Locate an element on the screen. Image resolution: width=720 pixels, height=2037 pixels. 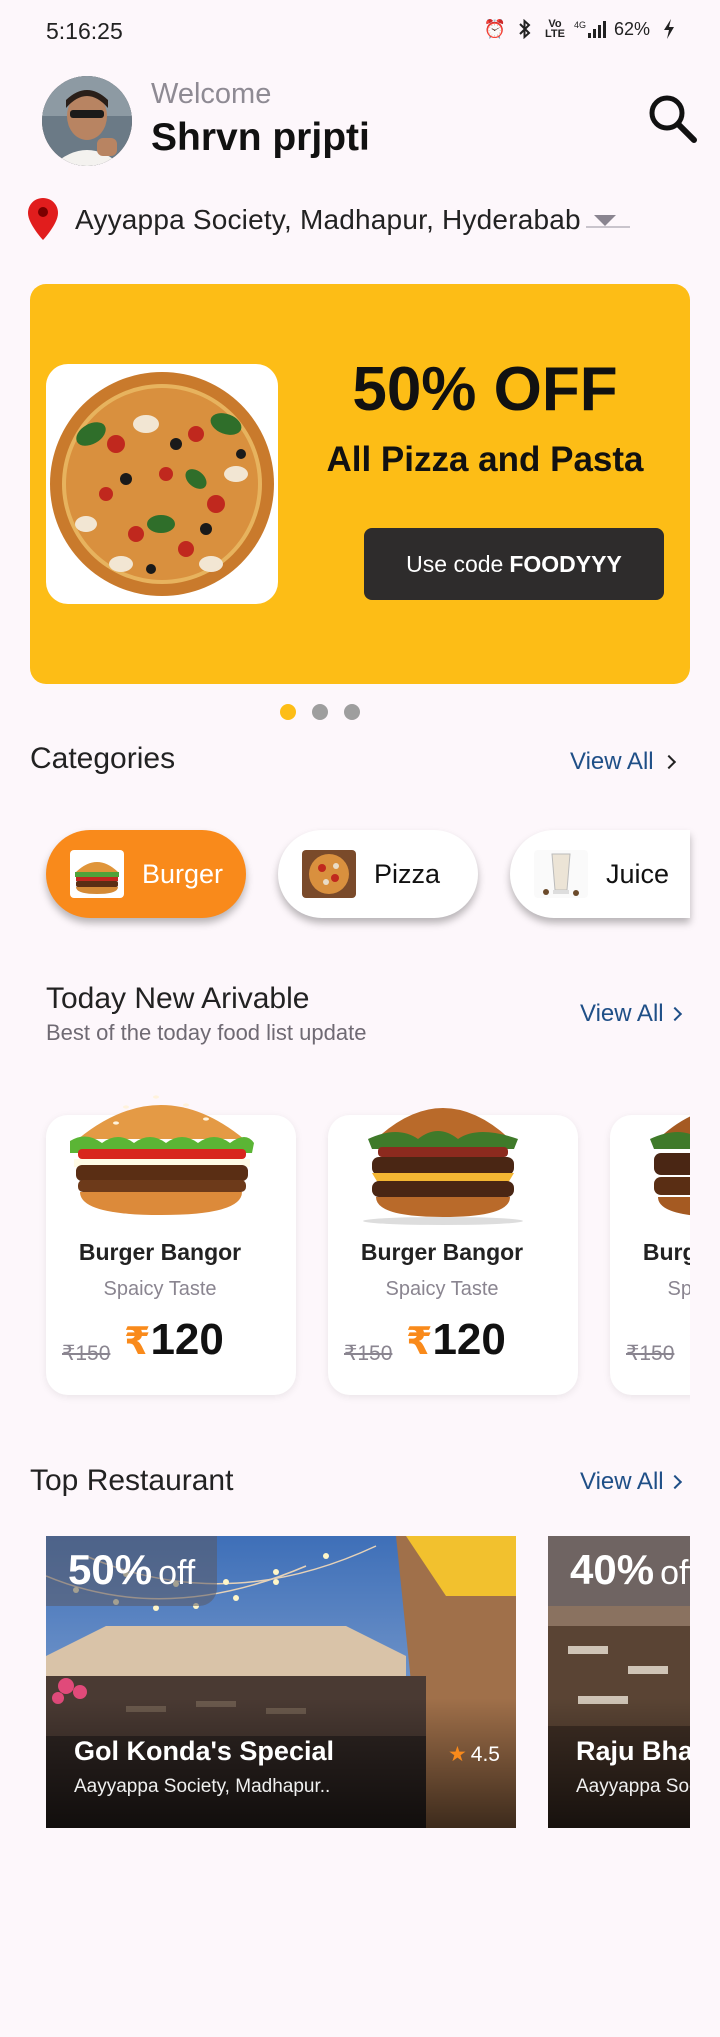
top-restaurant-title: Top Restaurant is located at coordinates (132, 1480).